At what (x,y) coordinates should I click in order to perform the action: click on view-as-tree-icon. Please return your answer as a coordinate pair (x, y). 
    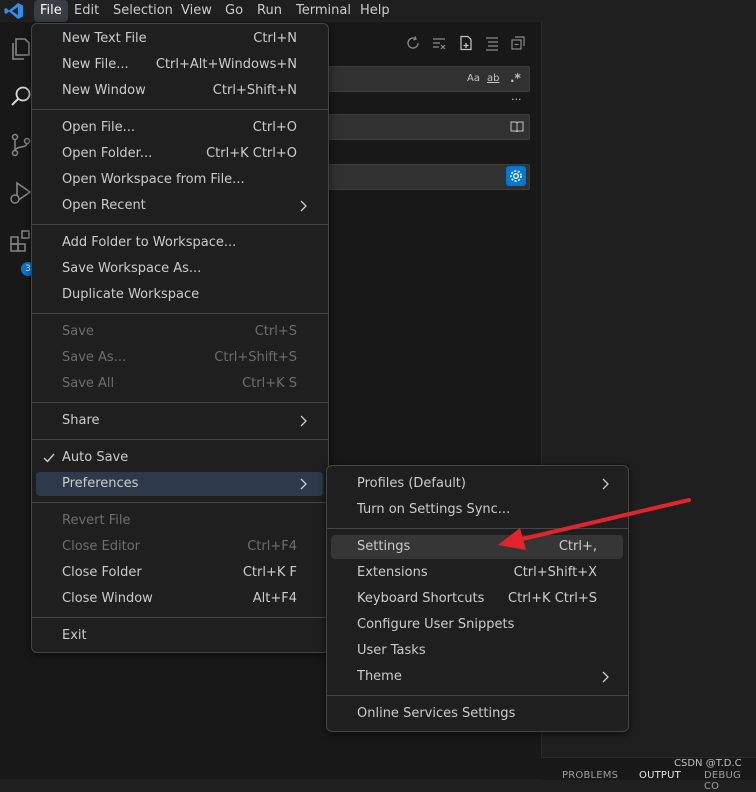
    Looking at the image, I should click on (492, 43).